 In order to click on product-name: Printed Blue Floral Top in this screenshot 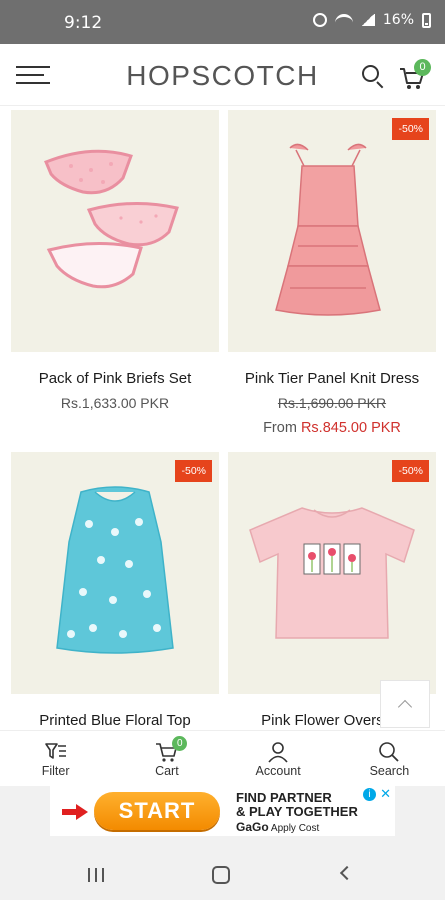, I will do `click(115, 720)`.